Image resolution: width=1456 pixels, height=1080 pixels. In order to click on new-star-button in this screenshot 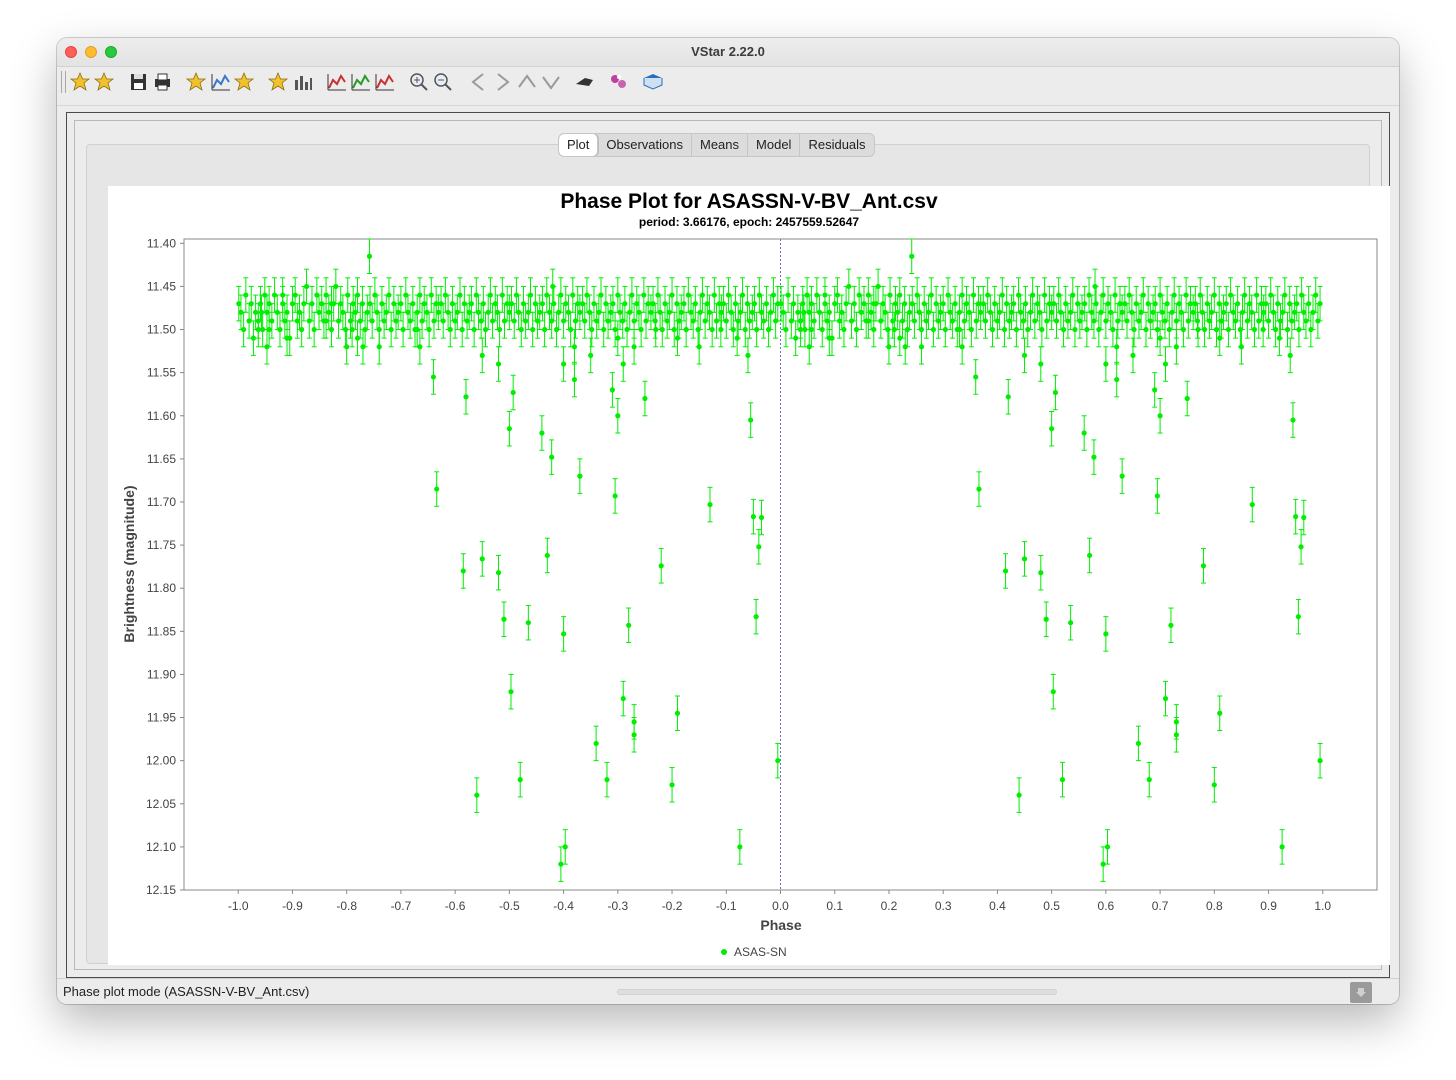, I will do `click(80, 82)`.